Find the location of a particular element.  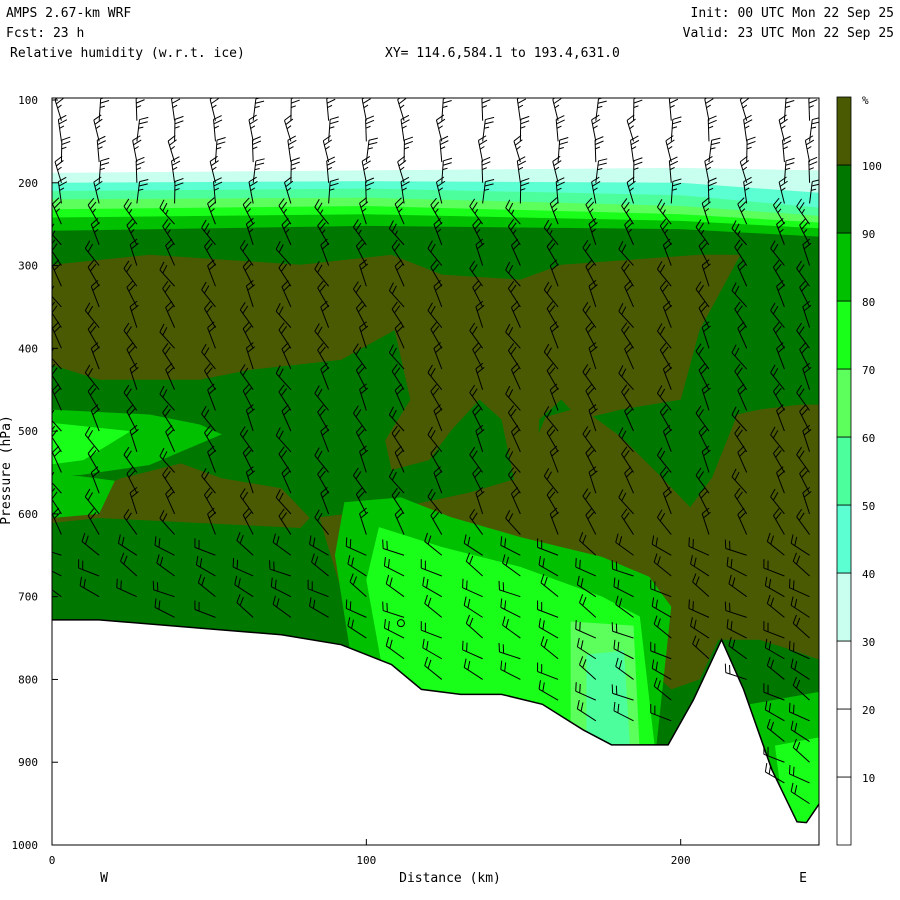

colorbar-label: 40 is located at coordinates (868, 574).